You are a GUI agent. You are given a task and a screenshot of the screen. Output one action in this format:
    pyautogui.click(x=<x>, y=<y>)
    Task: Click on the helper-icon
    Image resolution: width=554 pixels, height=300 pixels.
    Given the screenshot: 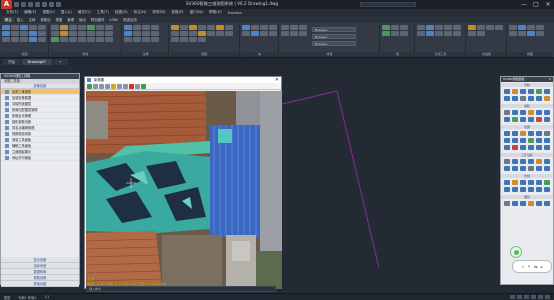 What is the action you would take?
    pyautogui.click(x=7, y=145)
    